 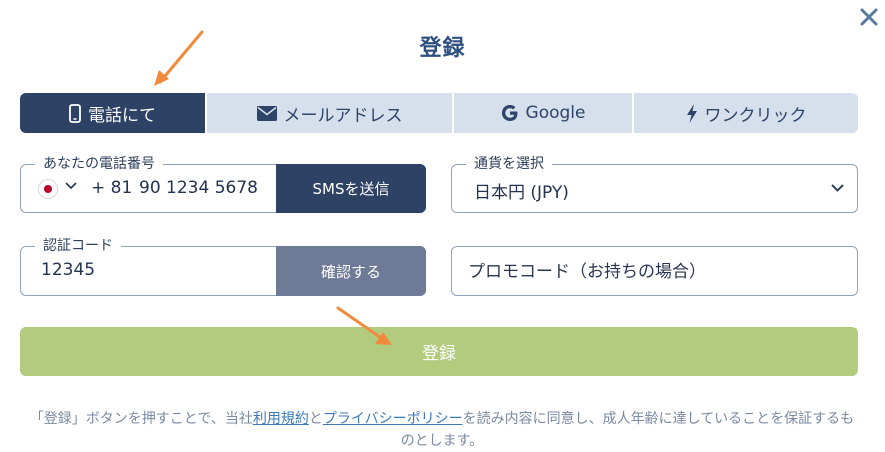 I want to click on envelope-icon, so click(x=266, y=113).